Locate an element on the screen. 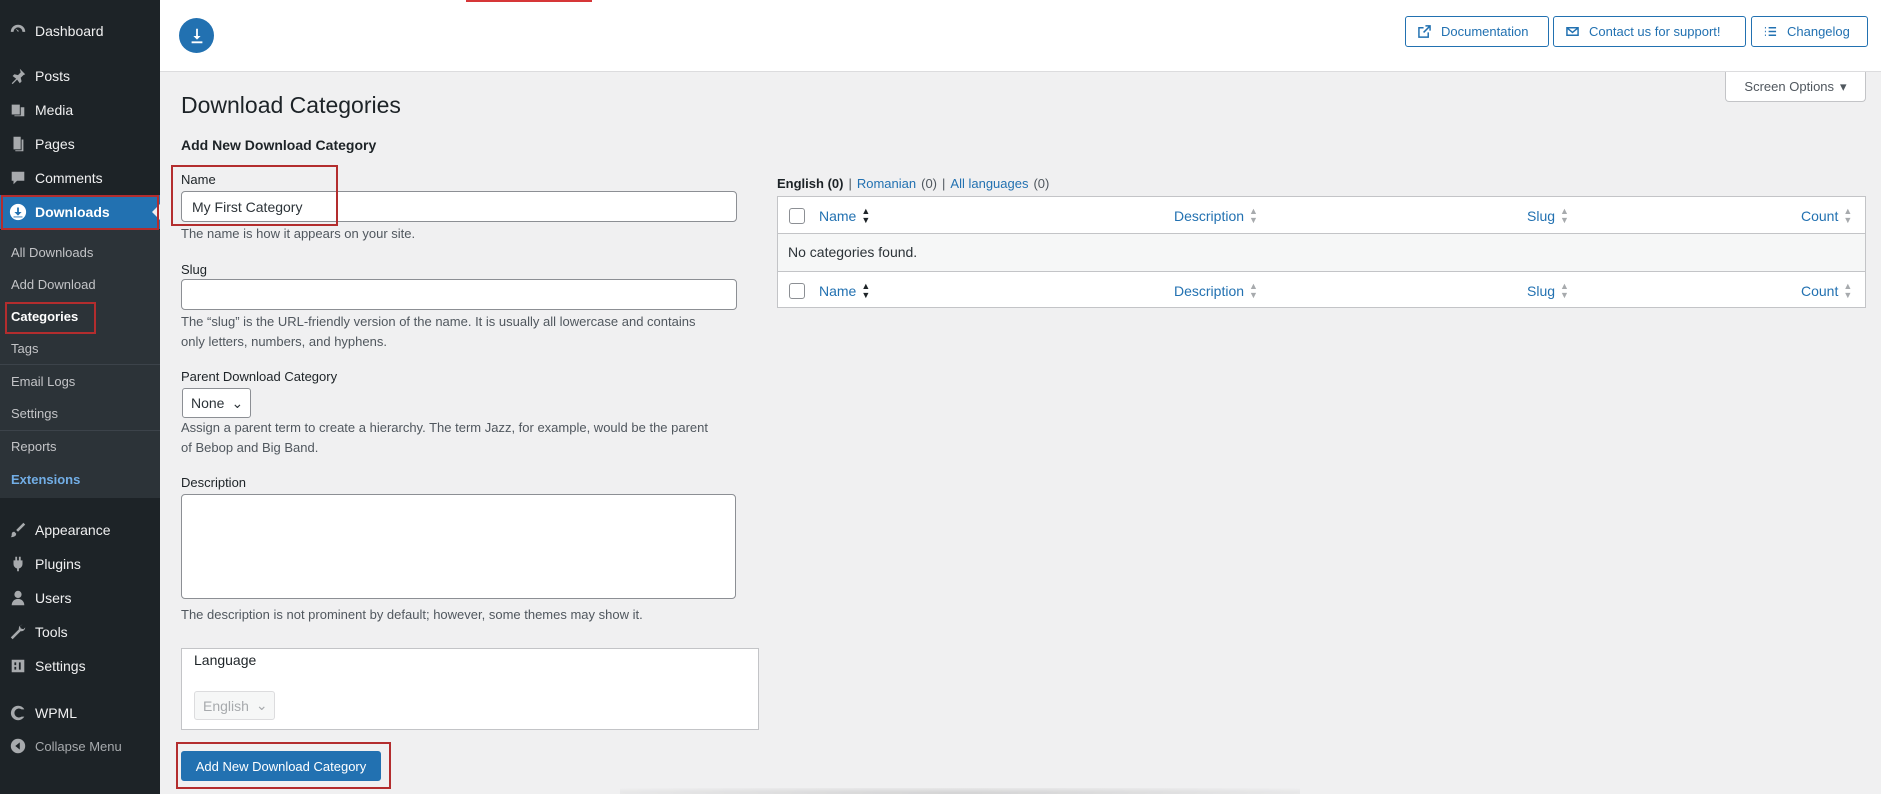 The height and width of the screenshot is (794, 1881). parent-category-select: None ⌄ is located at coordinates (216, 403).